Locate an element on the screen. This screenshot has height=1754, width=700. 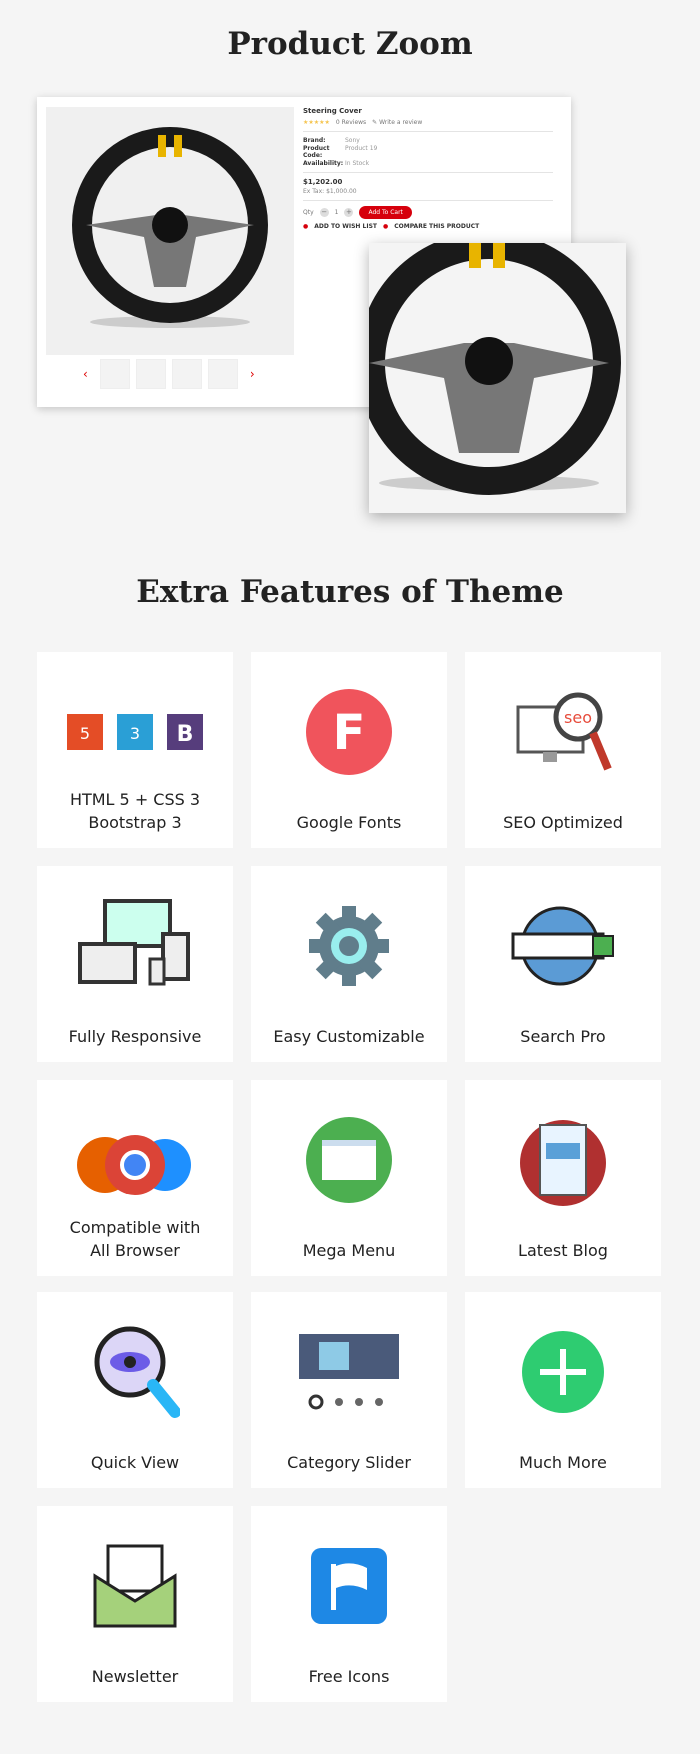
feature-card: Fully Responsive is located at coordinates (135, 964).